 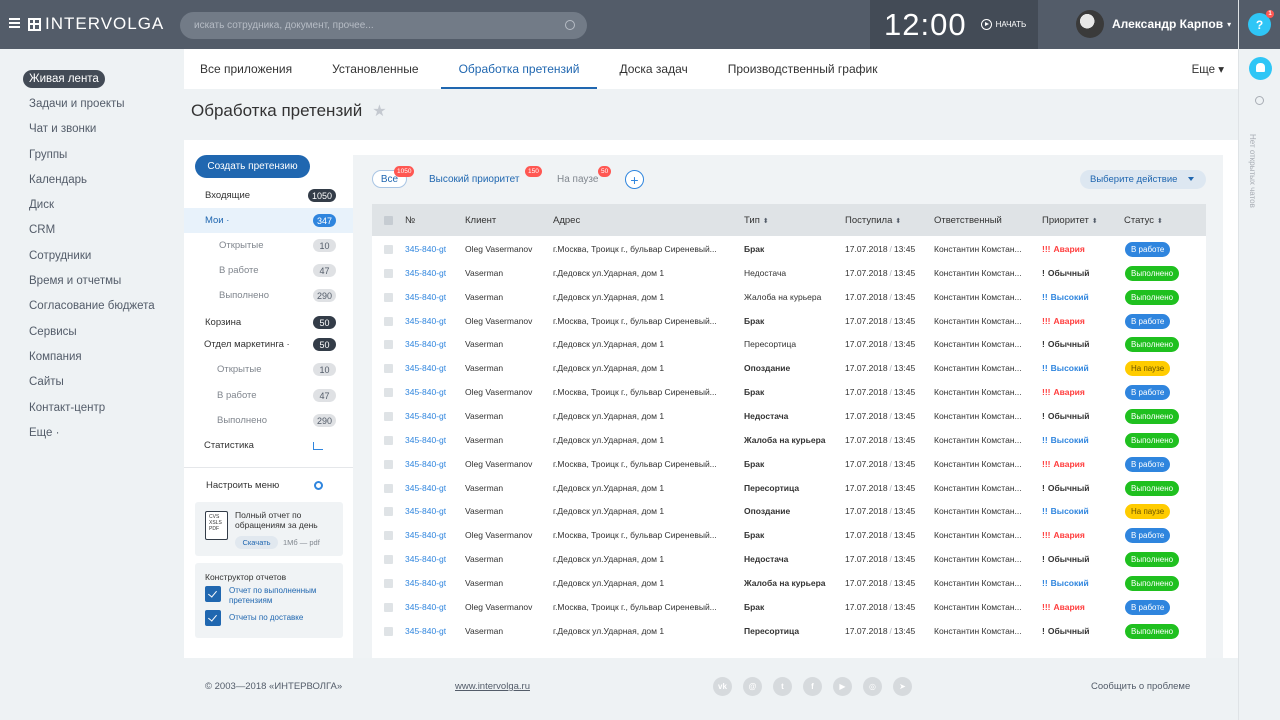 I want to click on sidebar-item: Диск, so click(x=97, y=204).